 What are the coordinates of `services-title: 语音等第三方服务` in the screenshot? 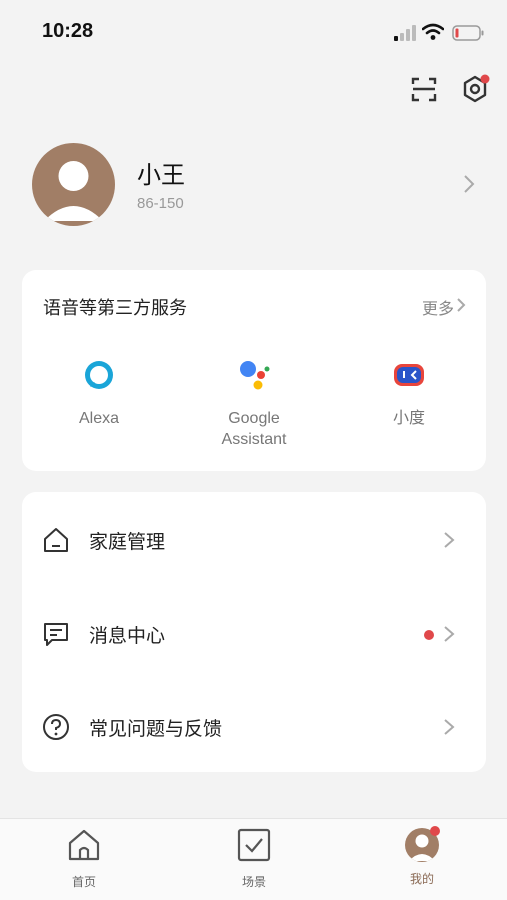 It's located at (115, 308).